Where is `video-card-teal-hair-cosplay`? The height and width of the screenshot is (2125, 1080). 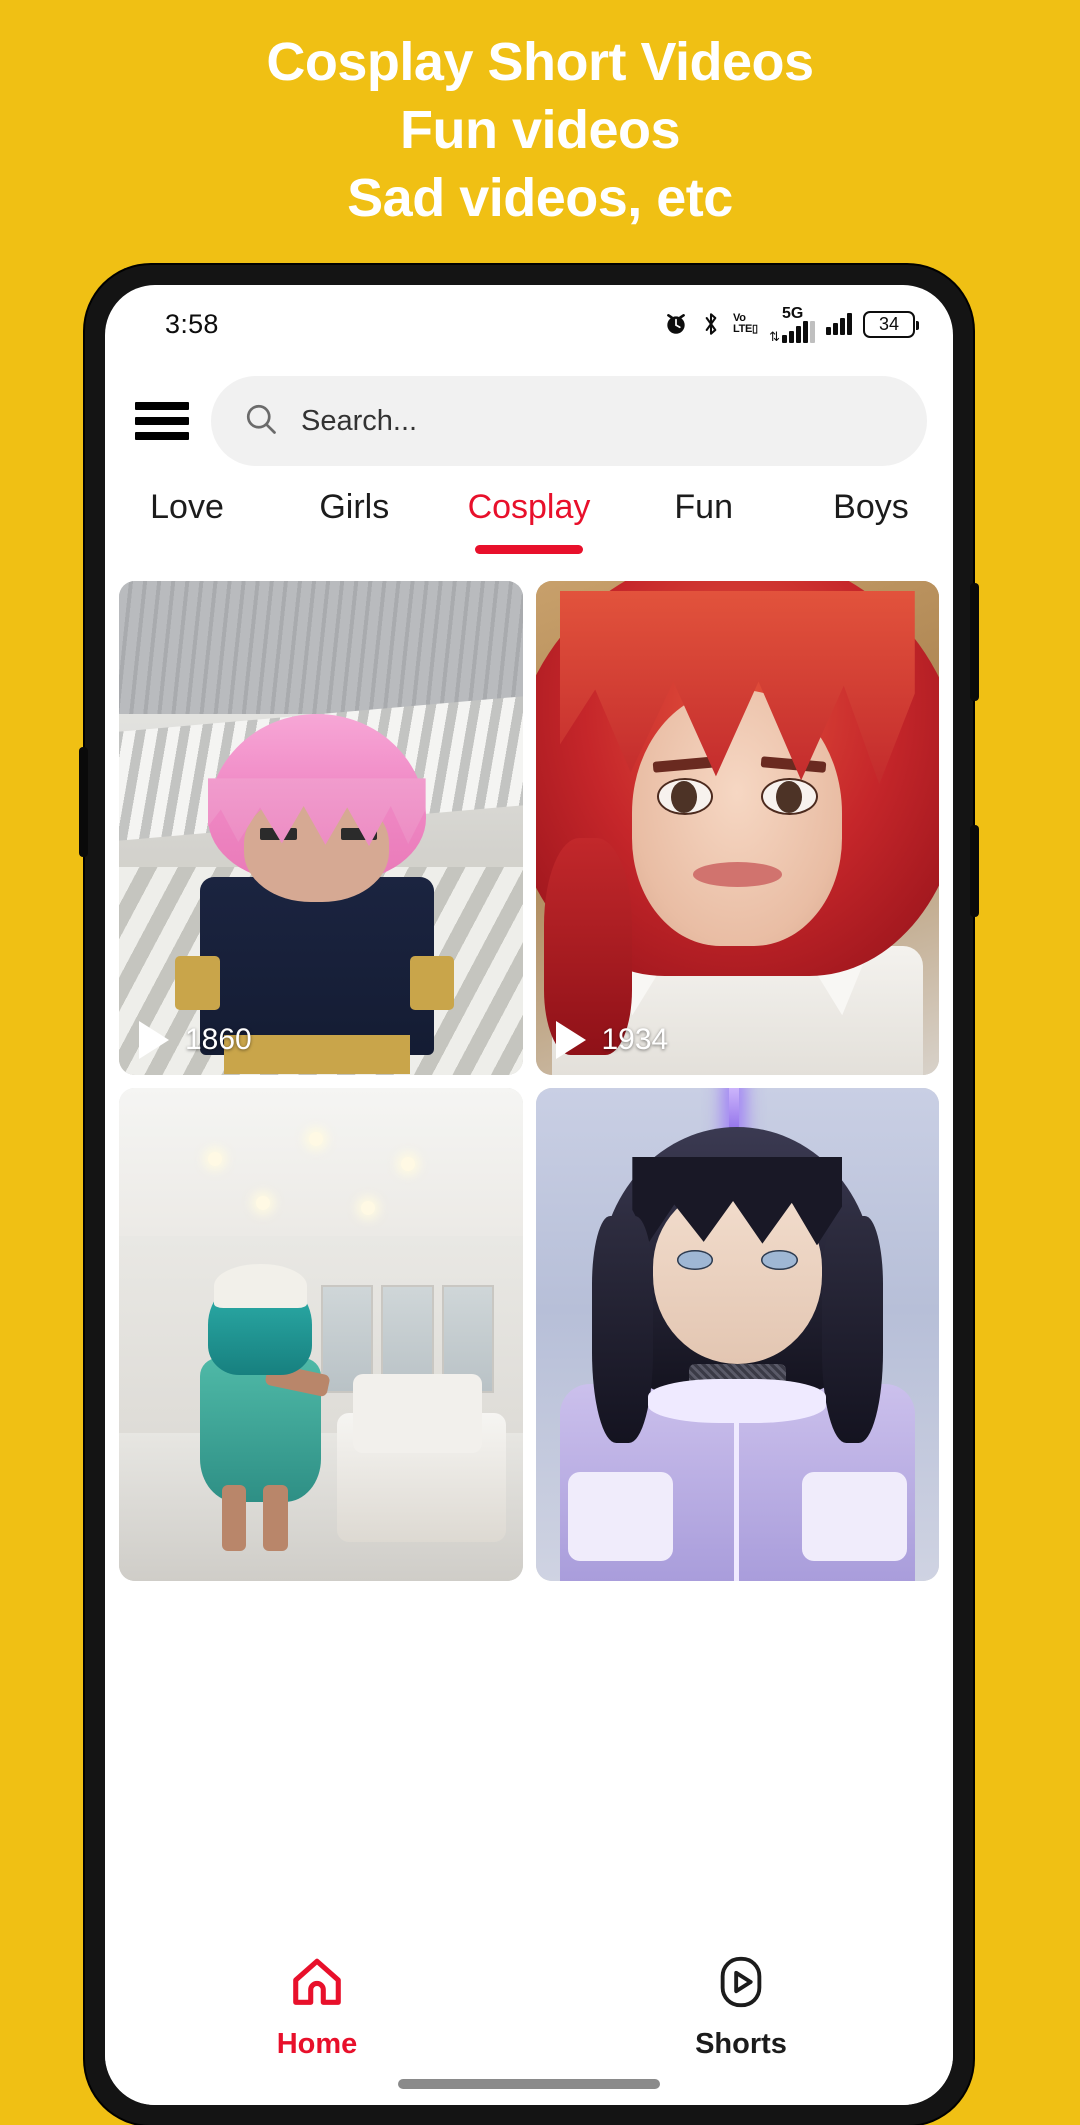 video-card-teal-hair-cosplay is located at coordinates (321, 1334).